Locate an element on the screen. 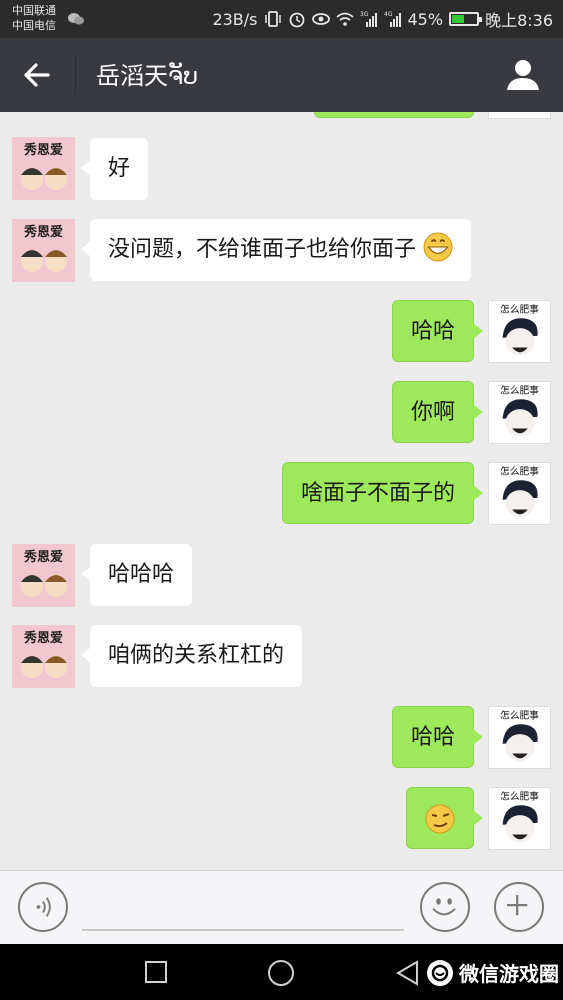 The height and width of the screenshot is (1000, 563). message-text: 啥面子不面子的 is located at coordinates (377, 493).